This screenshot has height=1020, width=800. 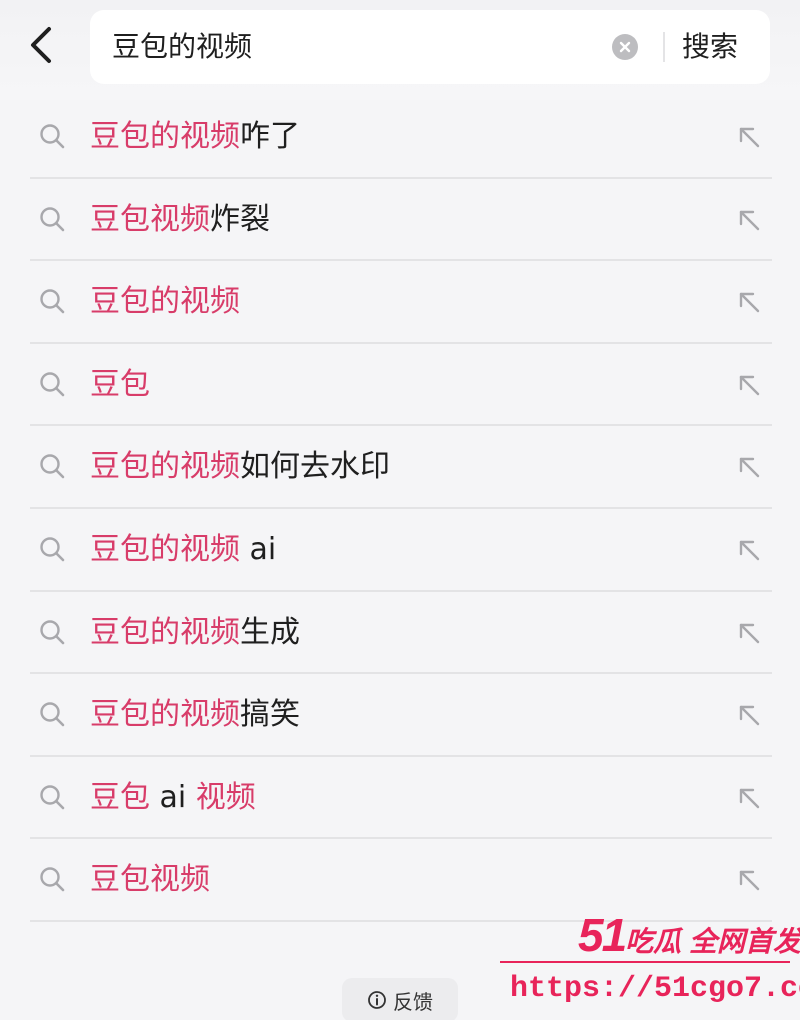 I want to click on suggestion-label: 豆包 ai 视频, so click(x=173, y=798).